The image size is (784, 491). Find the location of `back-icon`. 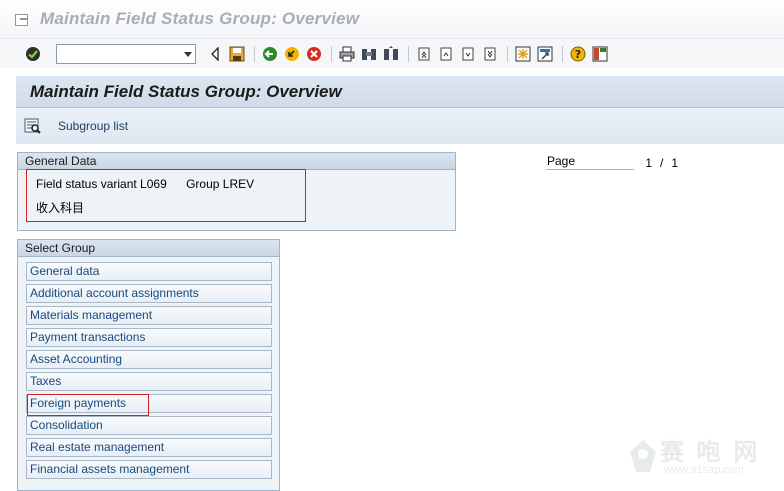

back-icon is located at coordinates (215, 54).